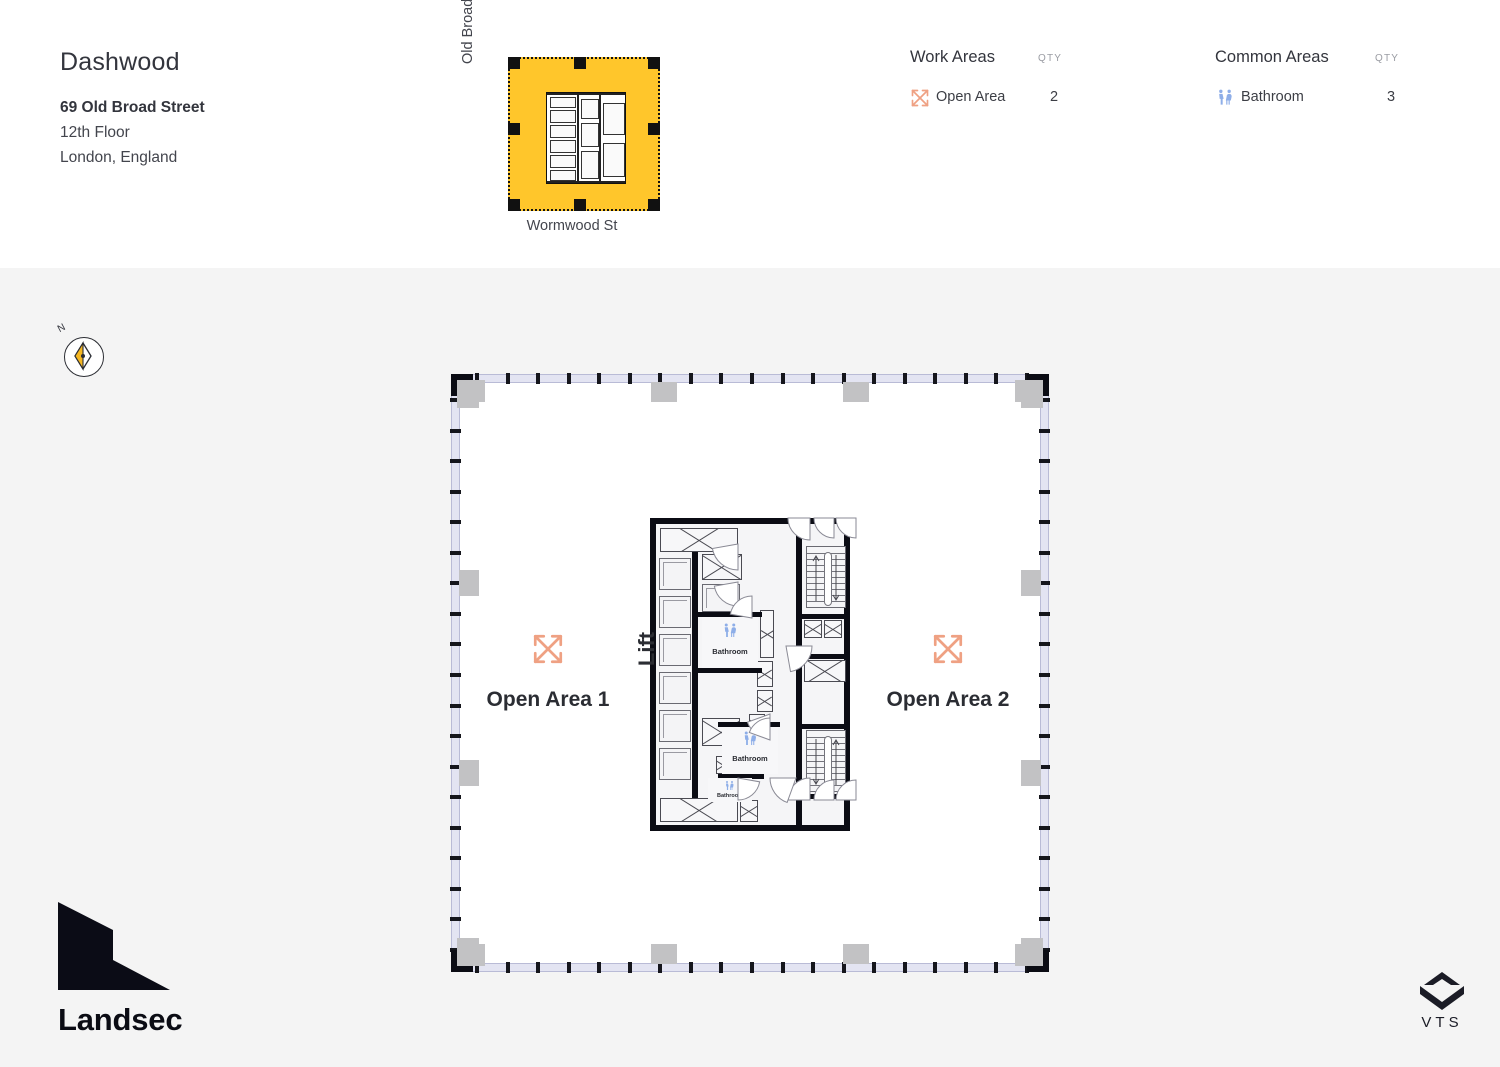 The image size is (1500, 1067). Describe the element at coordinates (1054, 97) in the screenshot. I see `legend-qty-open-area: 2` at that location.